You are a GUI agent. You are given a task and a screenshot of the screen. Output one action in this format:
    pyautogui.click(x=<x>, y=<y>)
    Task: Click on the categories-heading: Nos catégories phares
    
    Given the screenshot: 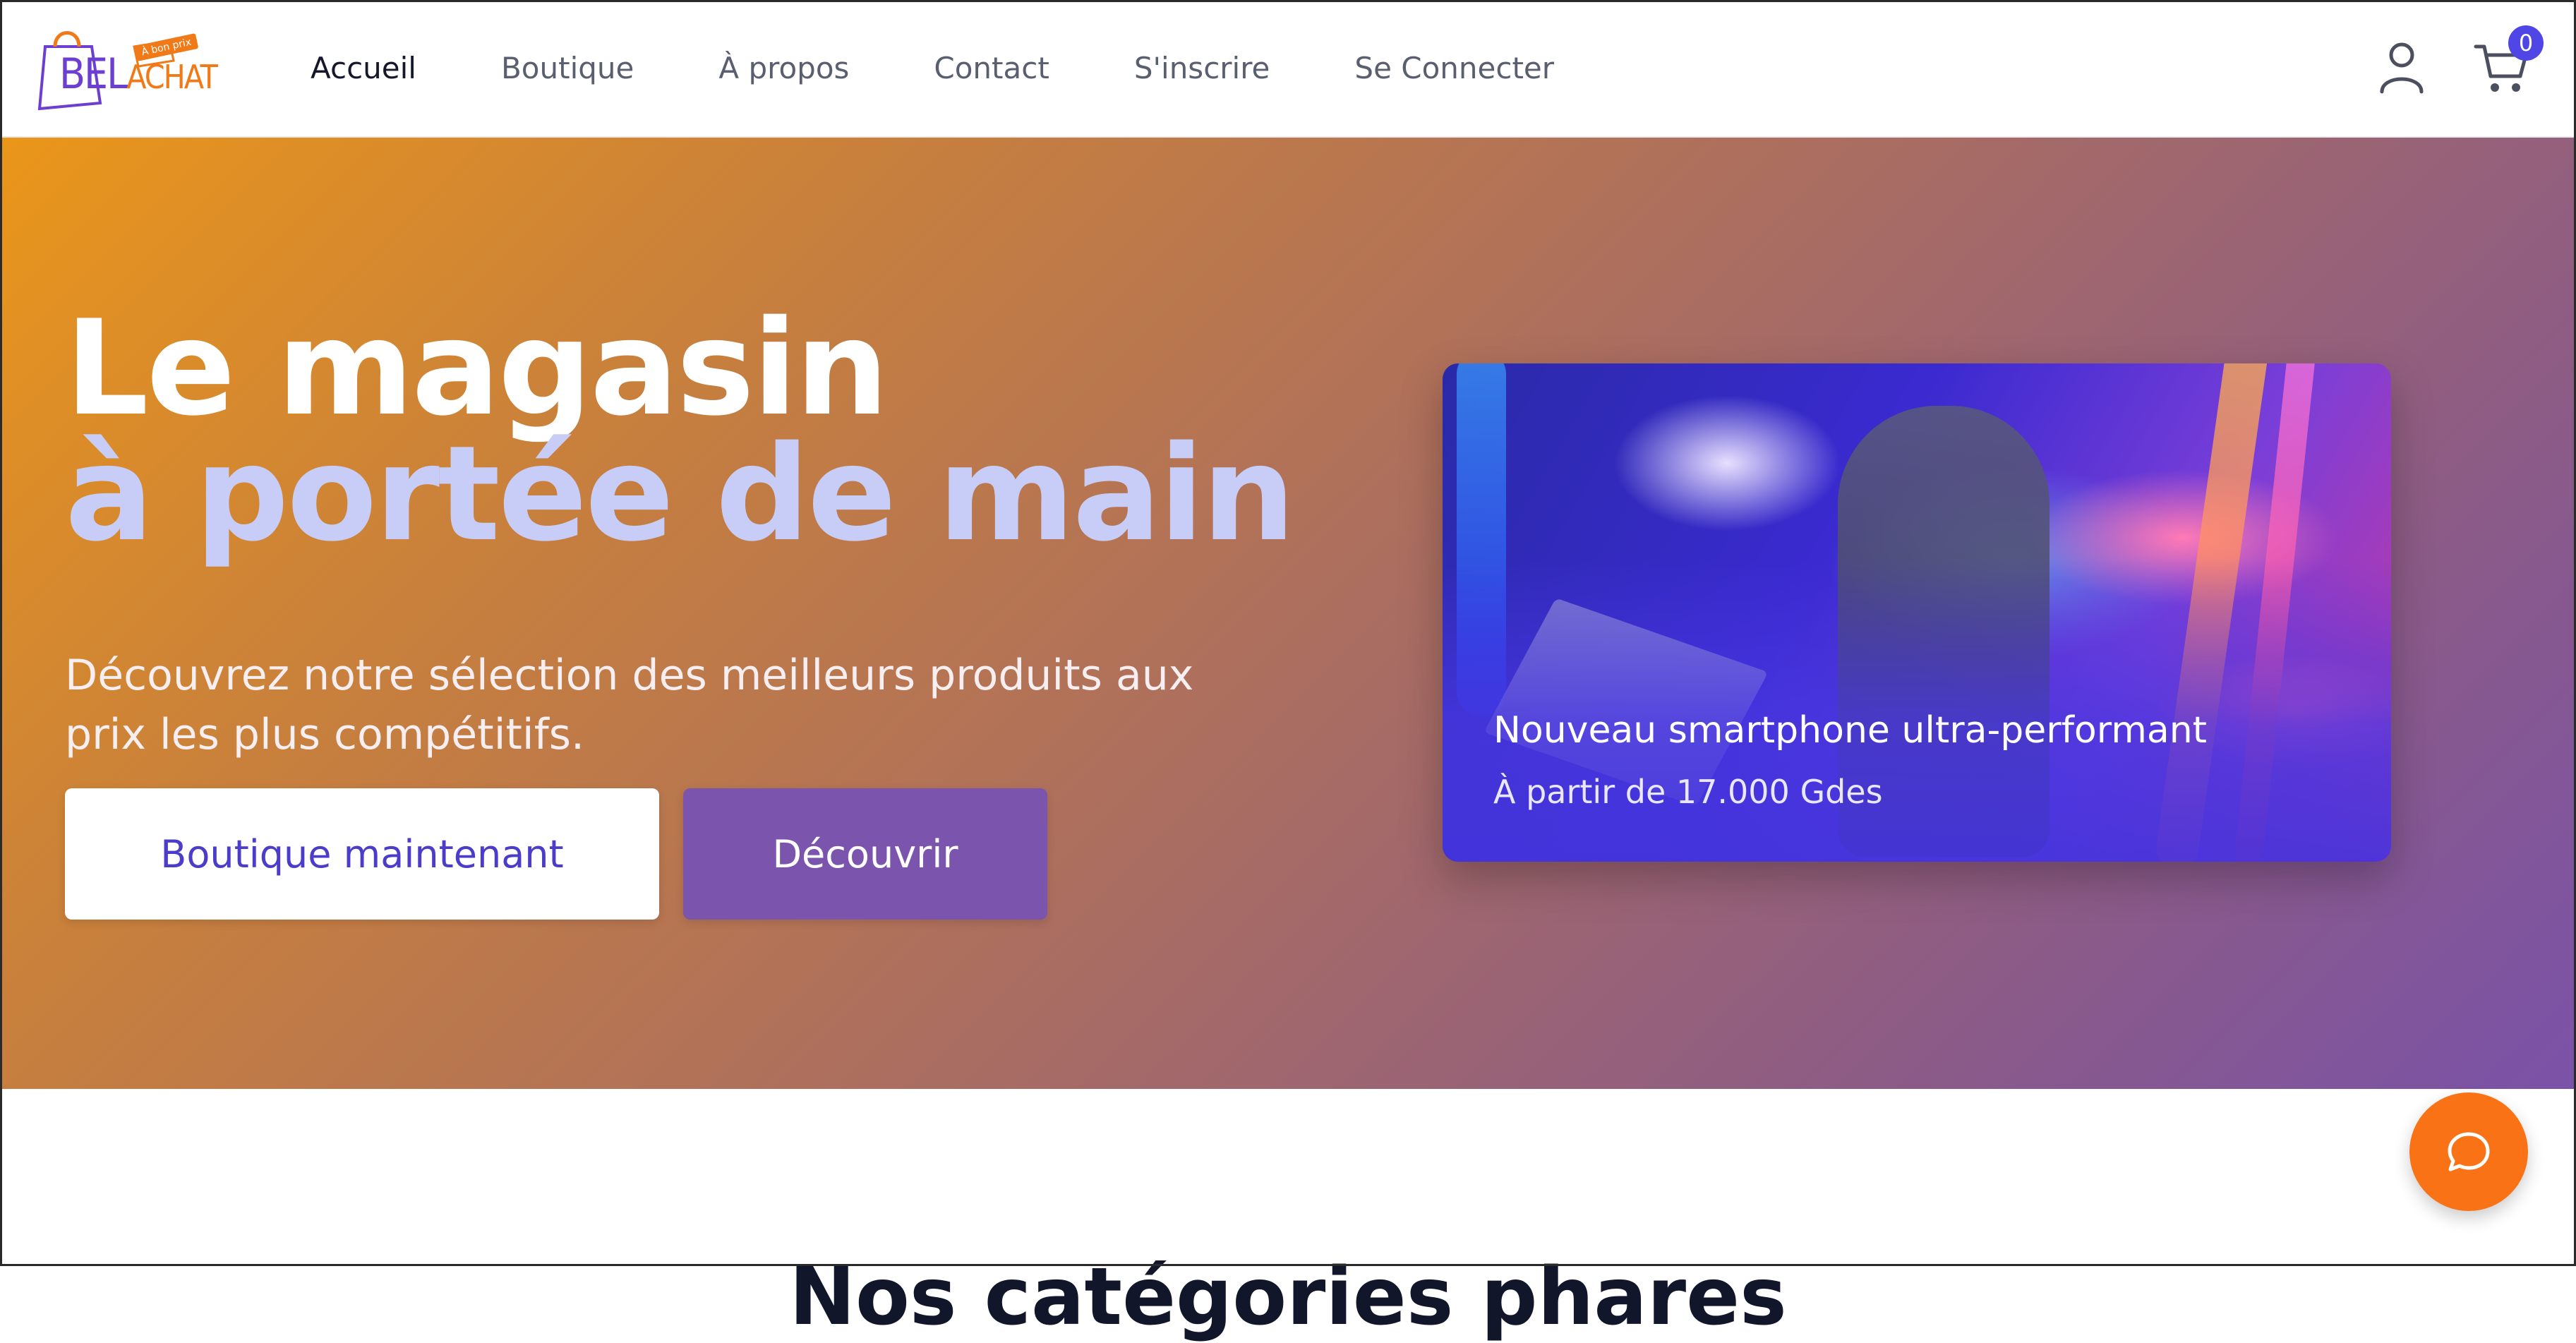 What is the action you would take?
    pyautogui.click(x=1288, y=1297)
    